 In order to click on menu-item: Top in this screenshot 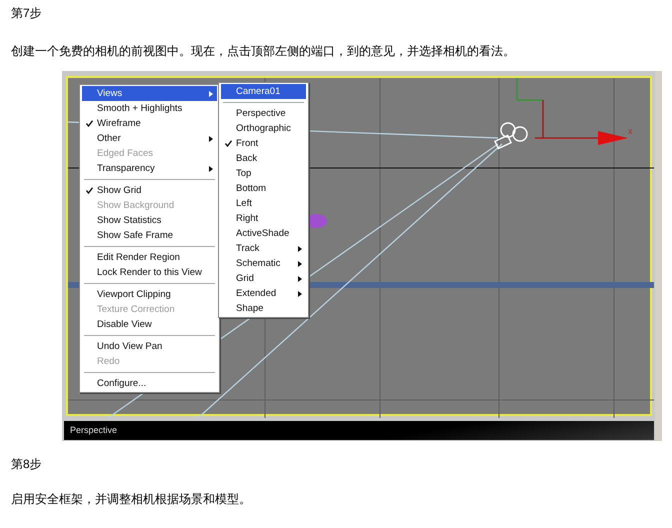, I will do `click(263, 173)`.